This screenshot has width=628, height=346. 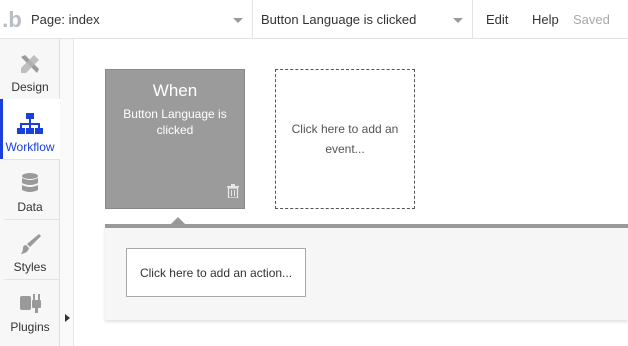 What do you see at coordinates (175, 122) in the screenshot?
I see `event-card-subtitle: Button Language is clicked` at bounding box center [175, 122].